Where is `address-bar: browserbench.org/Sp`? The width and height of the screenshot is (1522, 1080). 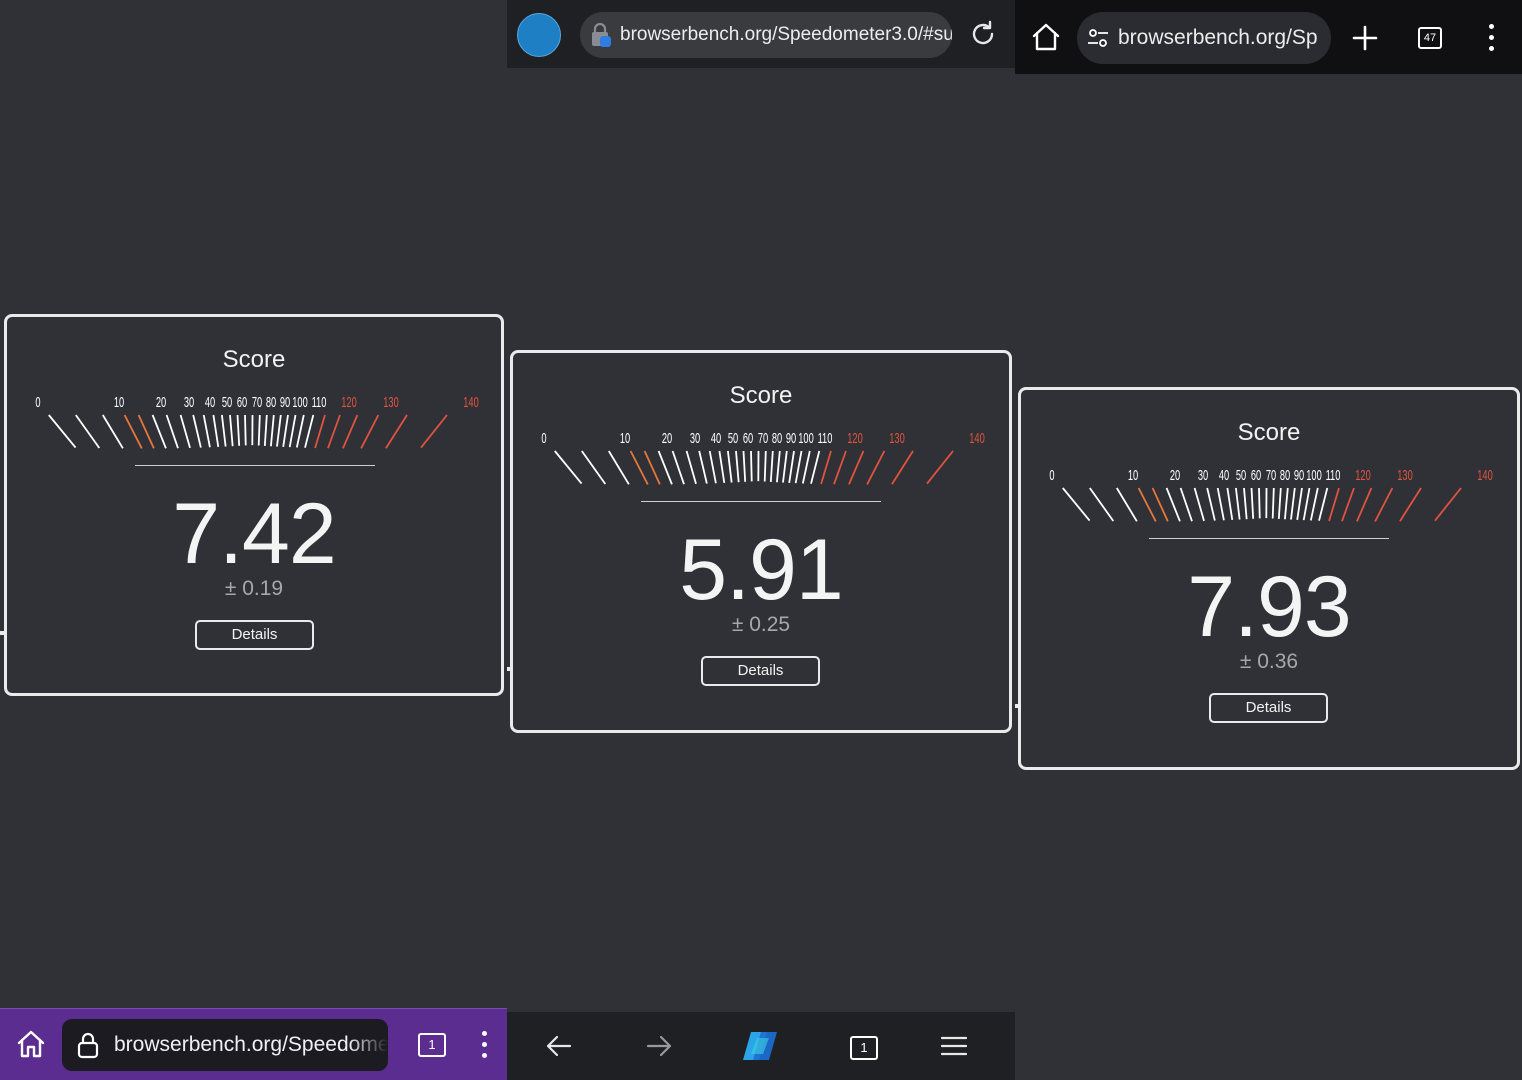 address-bar: browserbench.org/Sp is located at coordinates (1204, 38).